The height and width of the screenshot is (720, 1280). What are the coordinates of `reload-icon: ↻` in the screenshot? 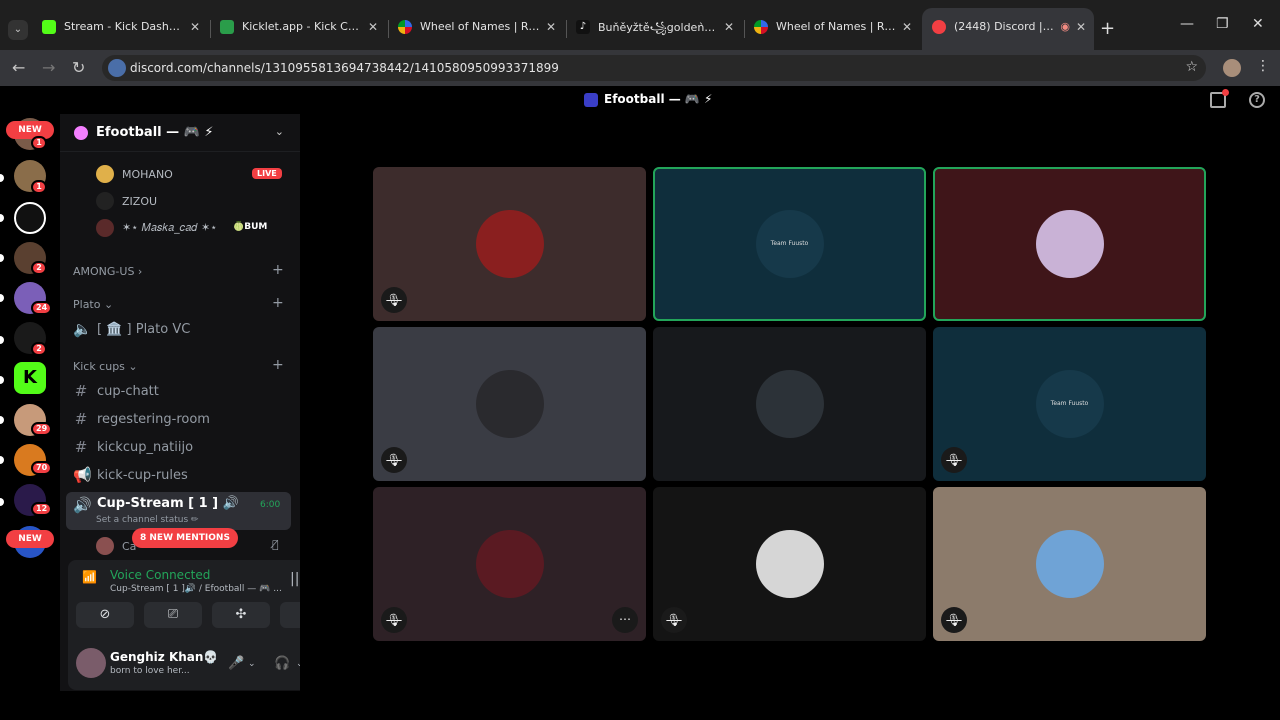 It's located at (78, 67).